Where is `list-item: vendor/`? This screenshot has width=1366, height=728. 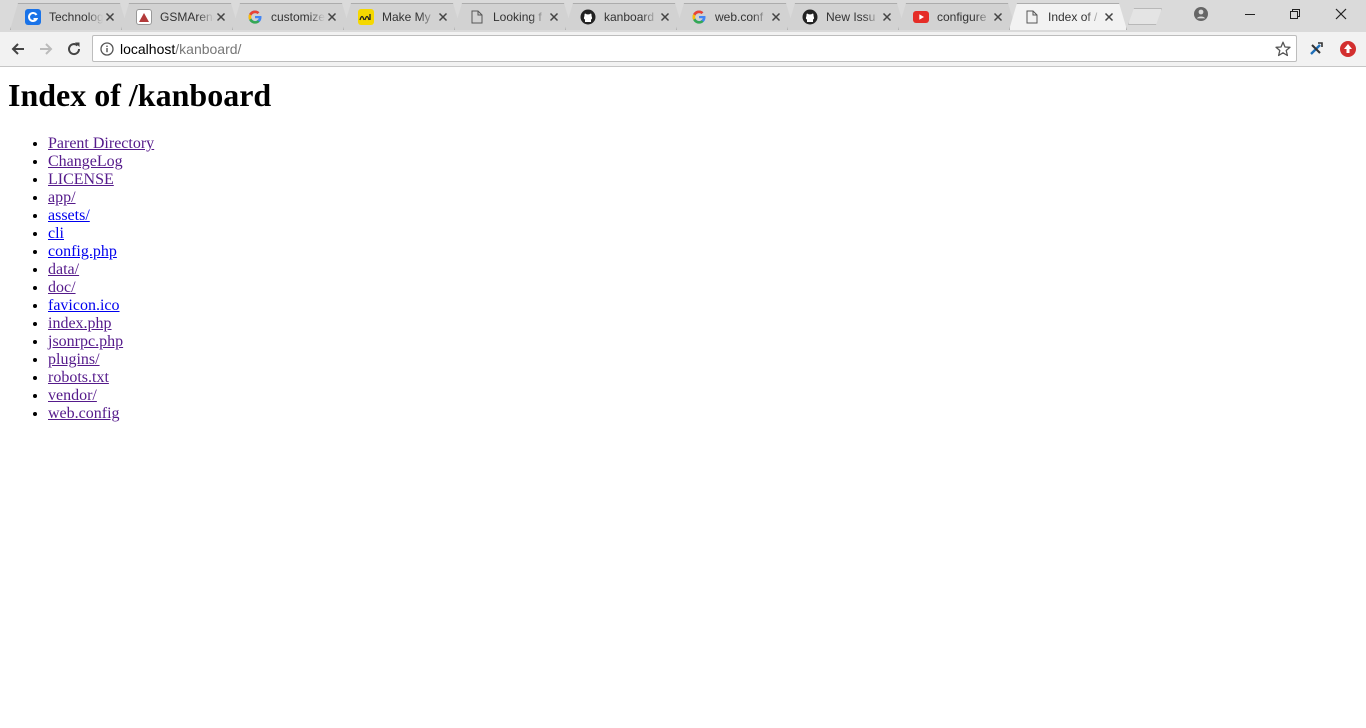
list-item: vendor/ is located at coordinates (703, 396).